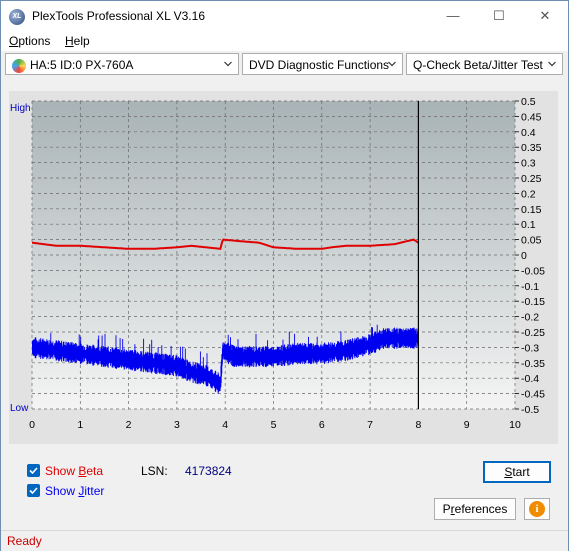 The image size is (569, 551). Describe the element at coordinates (533, 271) in the screenshot. I see `y-tick-label: -0.05` at that location.